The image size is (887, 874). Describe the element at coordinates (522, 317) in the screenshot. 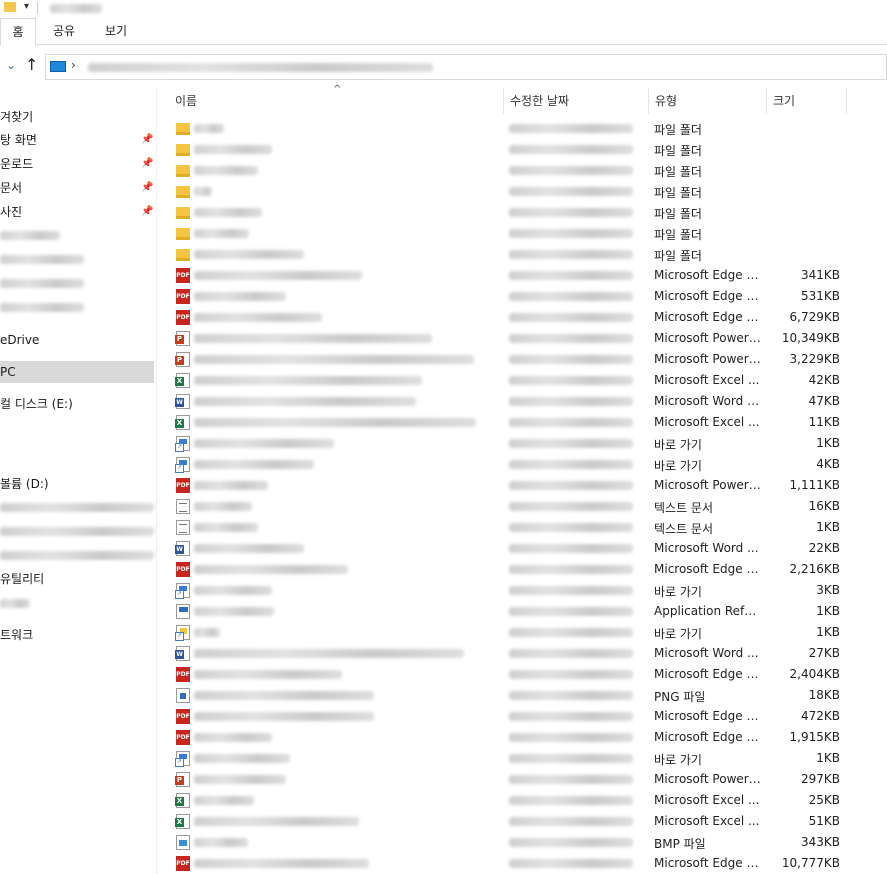

I see `file-row: PDF Microsoft Edge P... 6,729KB` at that location.